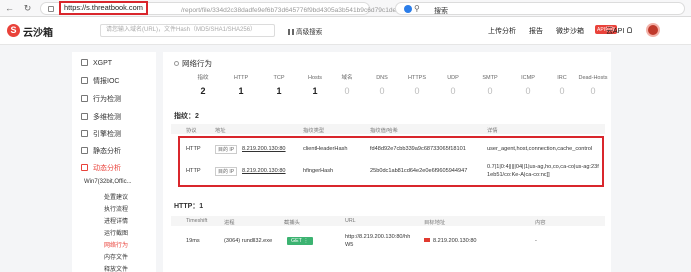 The width and height of the screenshot is (691, 272). I want to click on stat-icmp: ICMP 0, so click(528, 85).